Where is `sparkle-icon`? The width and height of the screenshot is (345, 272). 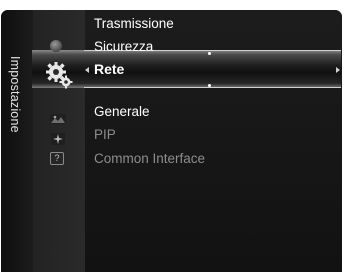
sparkle-icon is located at coordinates (58, 139).